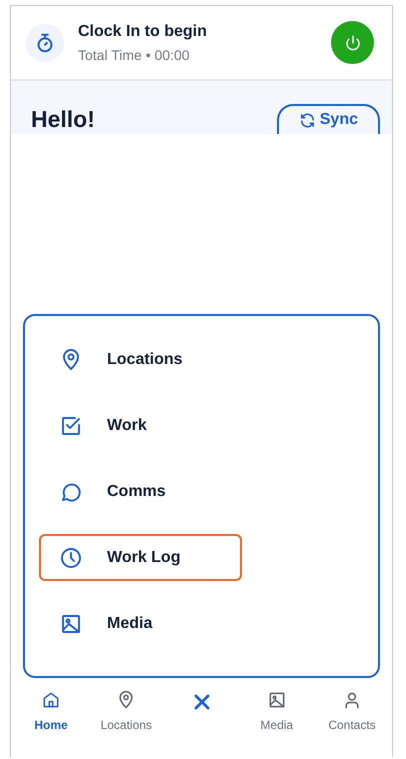  What do you see at coordinates (140, 623) in the screenshot?
I see `menu-item: Media` at bounding box center [140, 623].